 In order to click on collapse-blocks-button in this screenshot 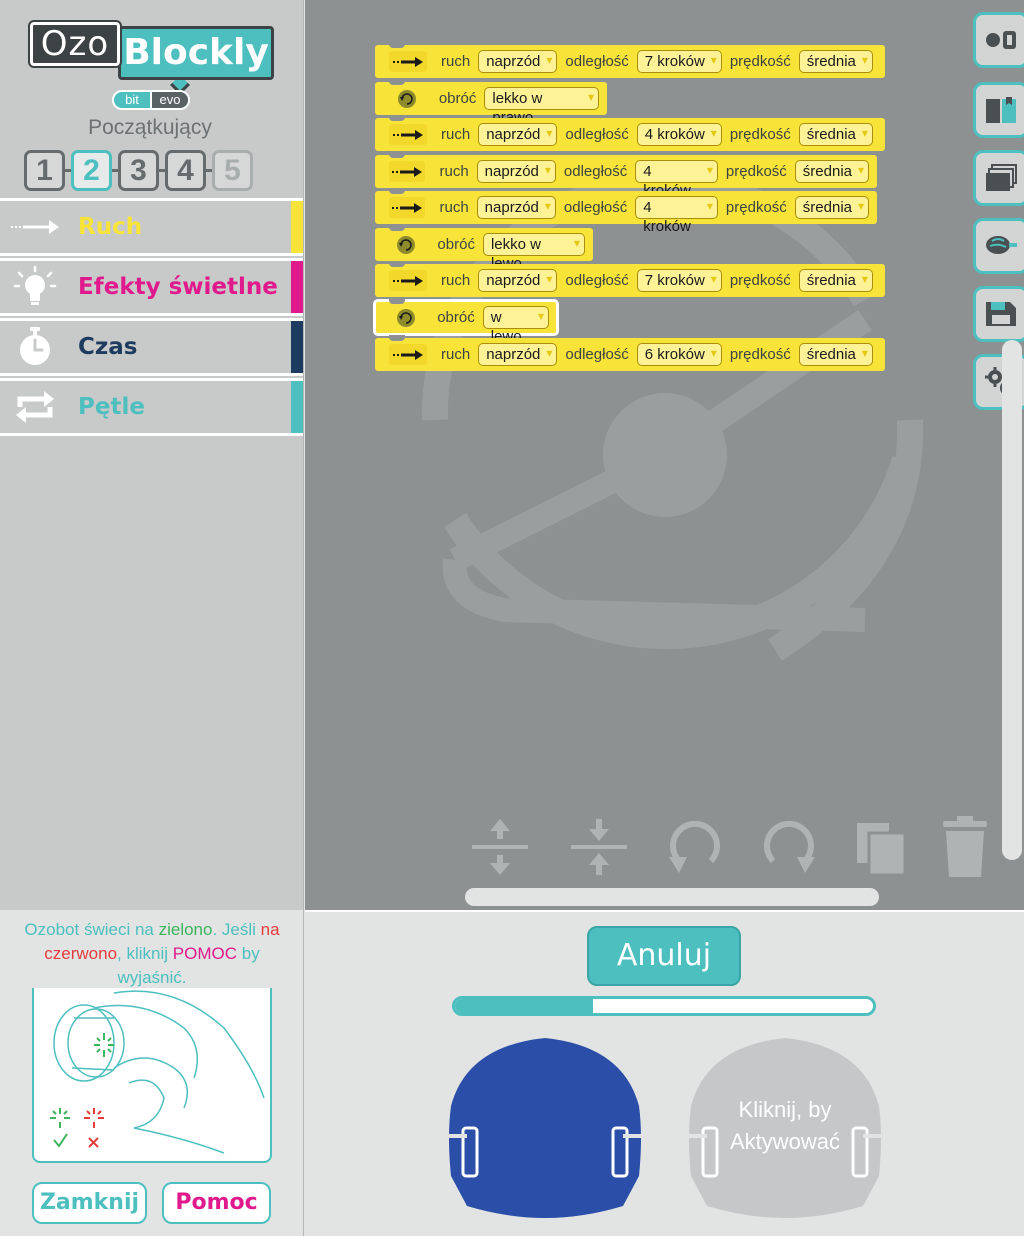, I will do `click(599, 847)`.